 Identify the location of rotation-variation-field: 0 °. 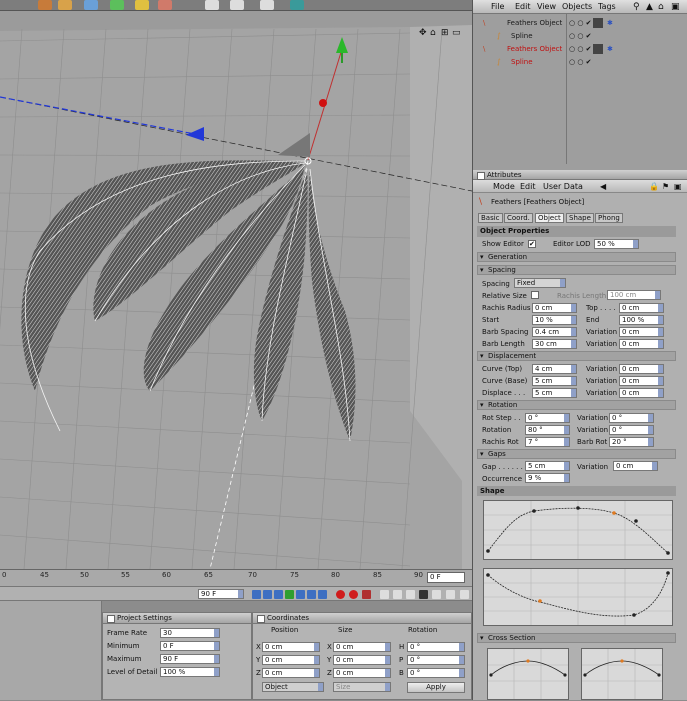
(631, 430).